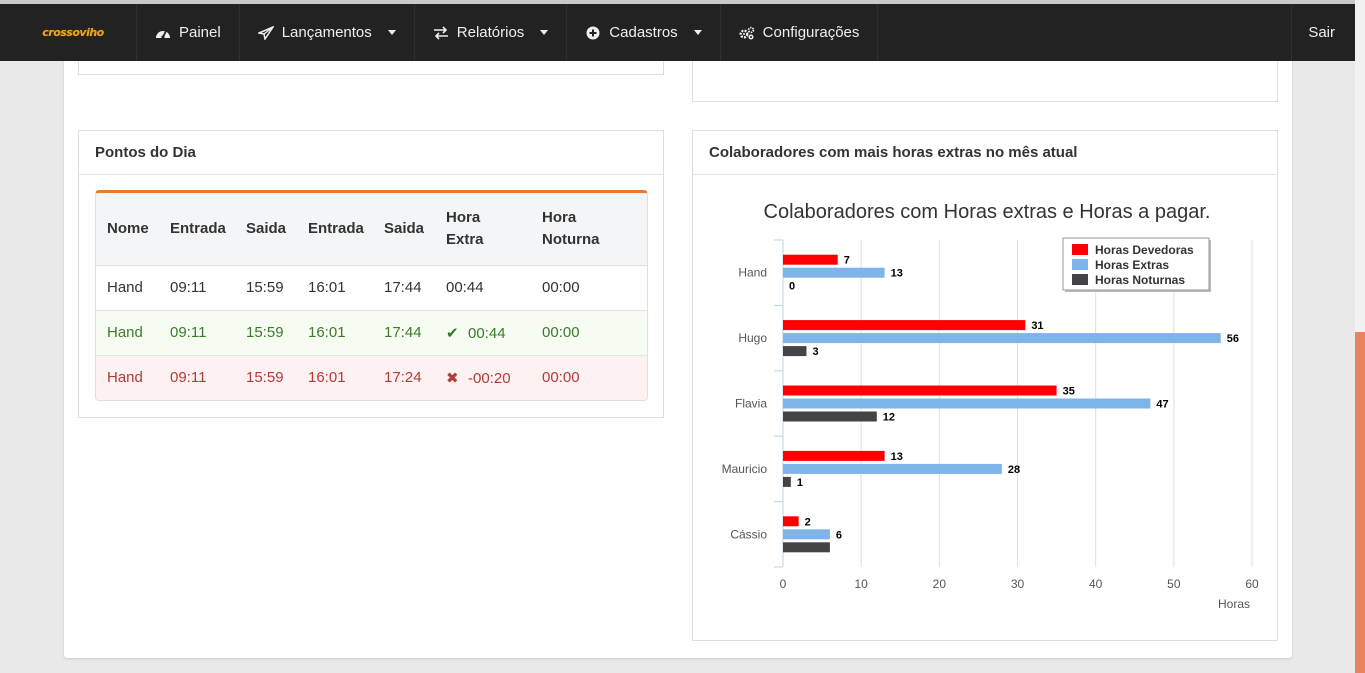 Image resolution: width=1365 pixels, height=673 pixels. What do you see at coordinates (1132, 265) in the screenshot?
I see `legend-item-label: Horas Extras` at bounding box center [1132, 265].